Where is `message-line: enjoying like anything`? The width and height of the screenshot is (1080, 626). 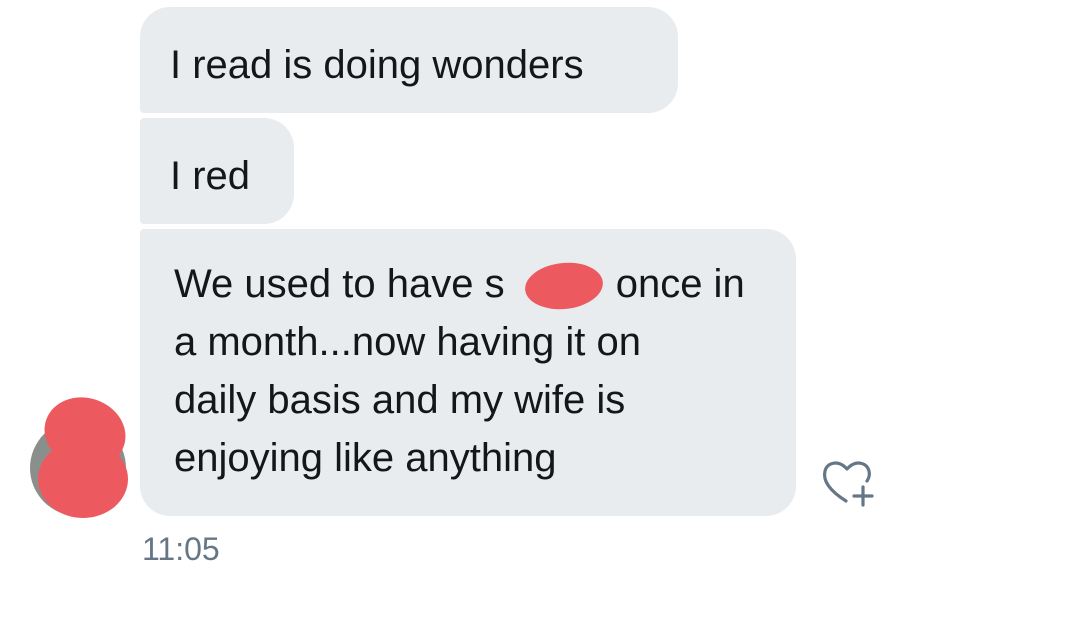 message-line: enjoying like anything is located at coordinates (365, 458).